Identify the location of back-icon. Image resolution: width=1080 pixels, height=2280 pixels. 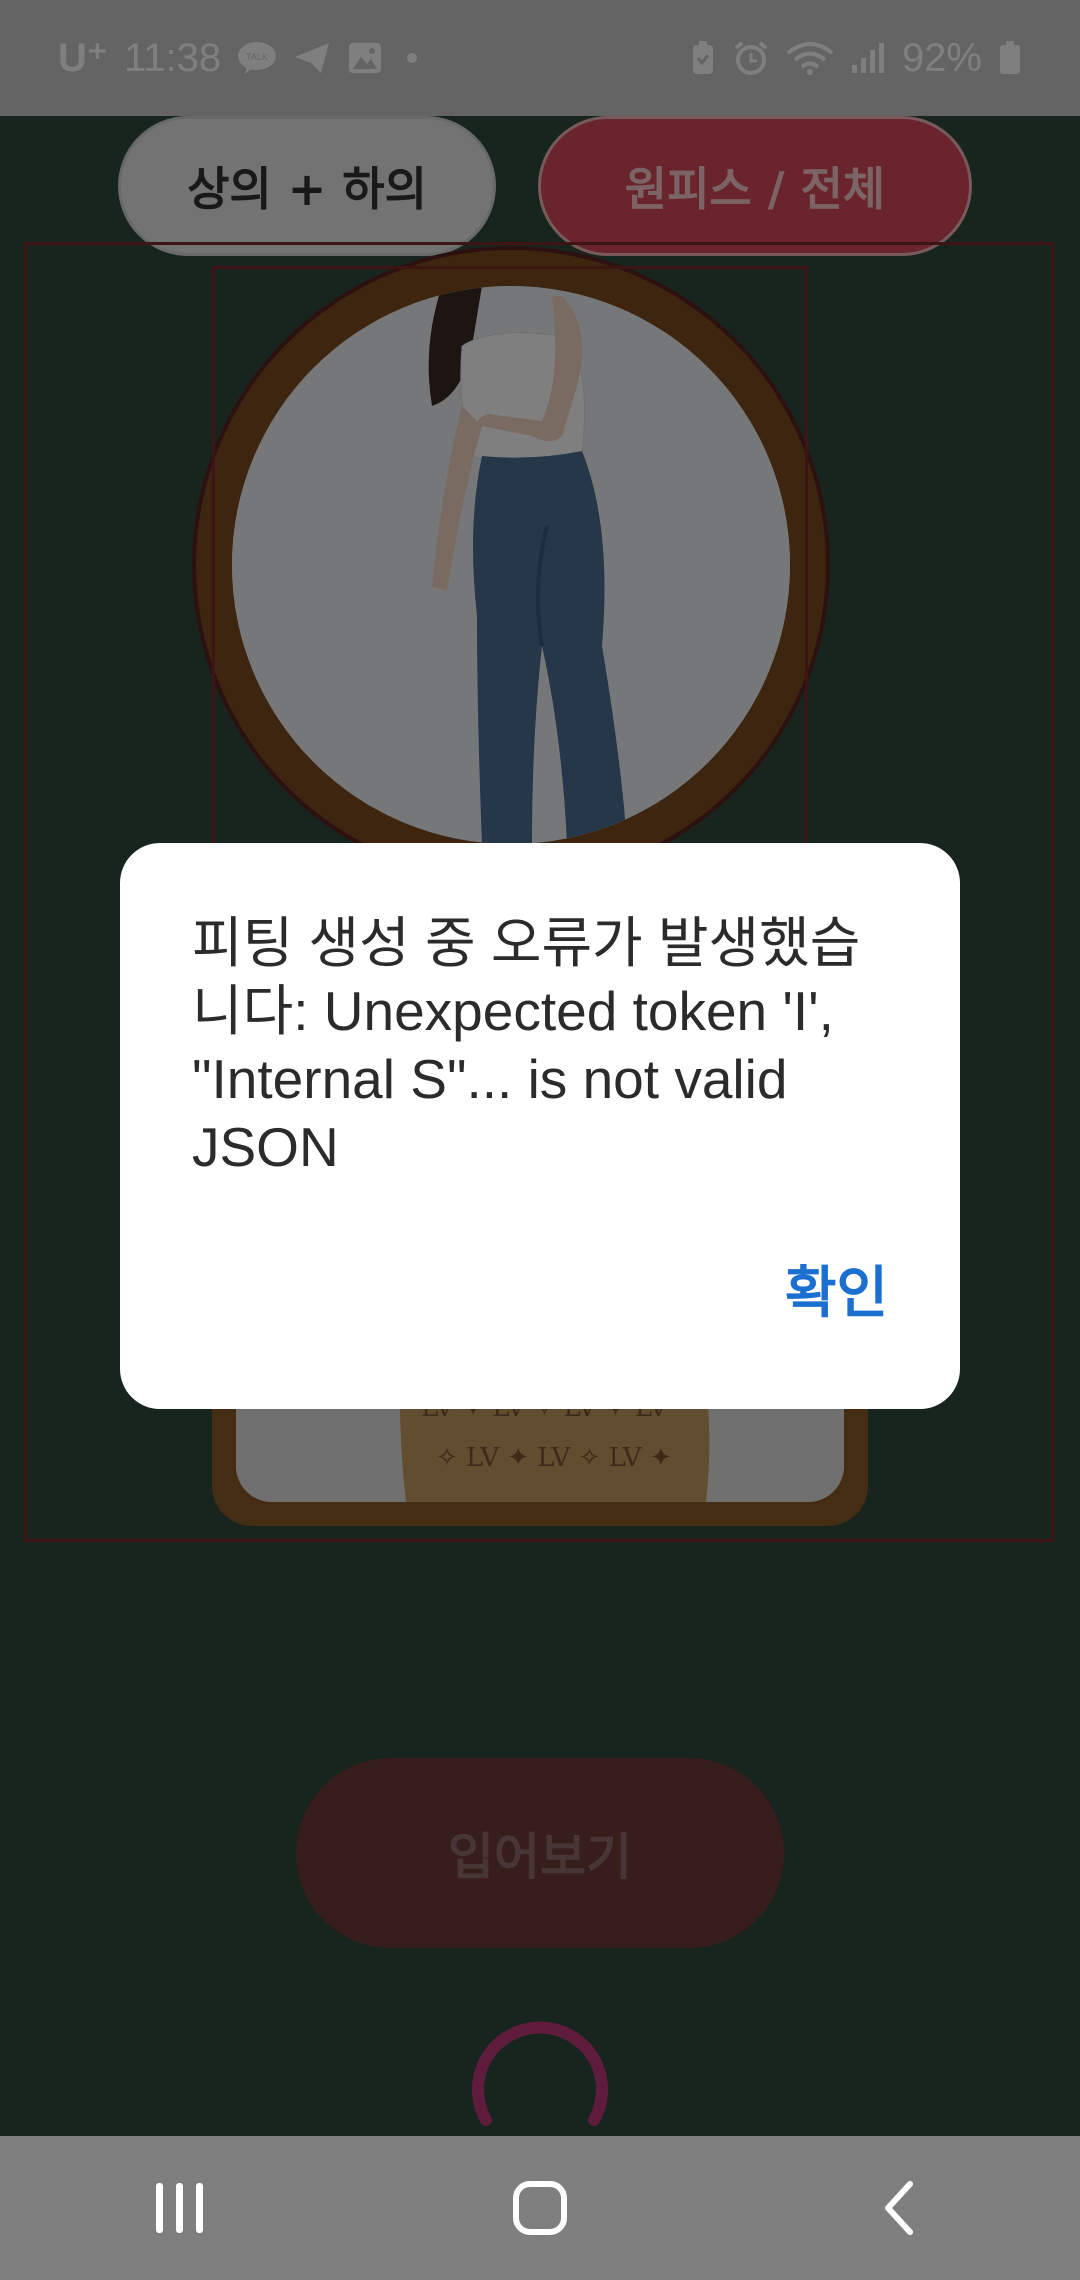
(900, 2208).